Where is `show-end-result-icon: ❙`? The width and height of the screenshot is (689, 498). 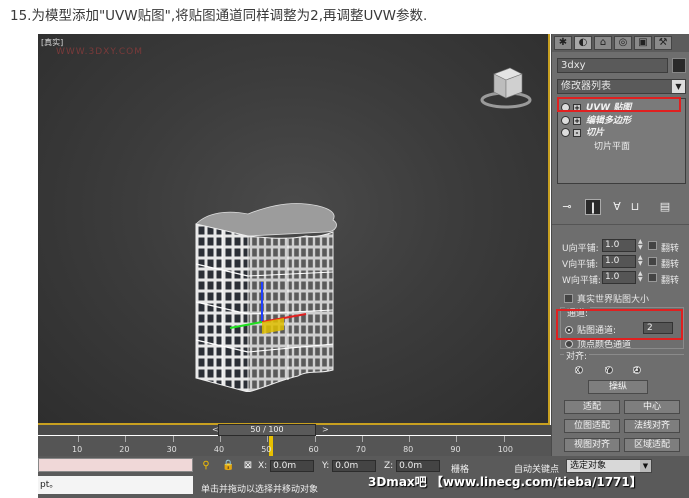
show-end-result-icon: ❙ is located at coordinates (593, 207).